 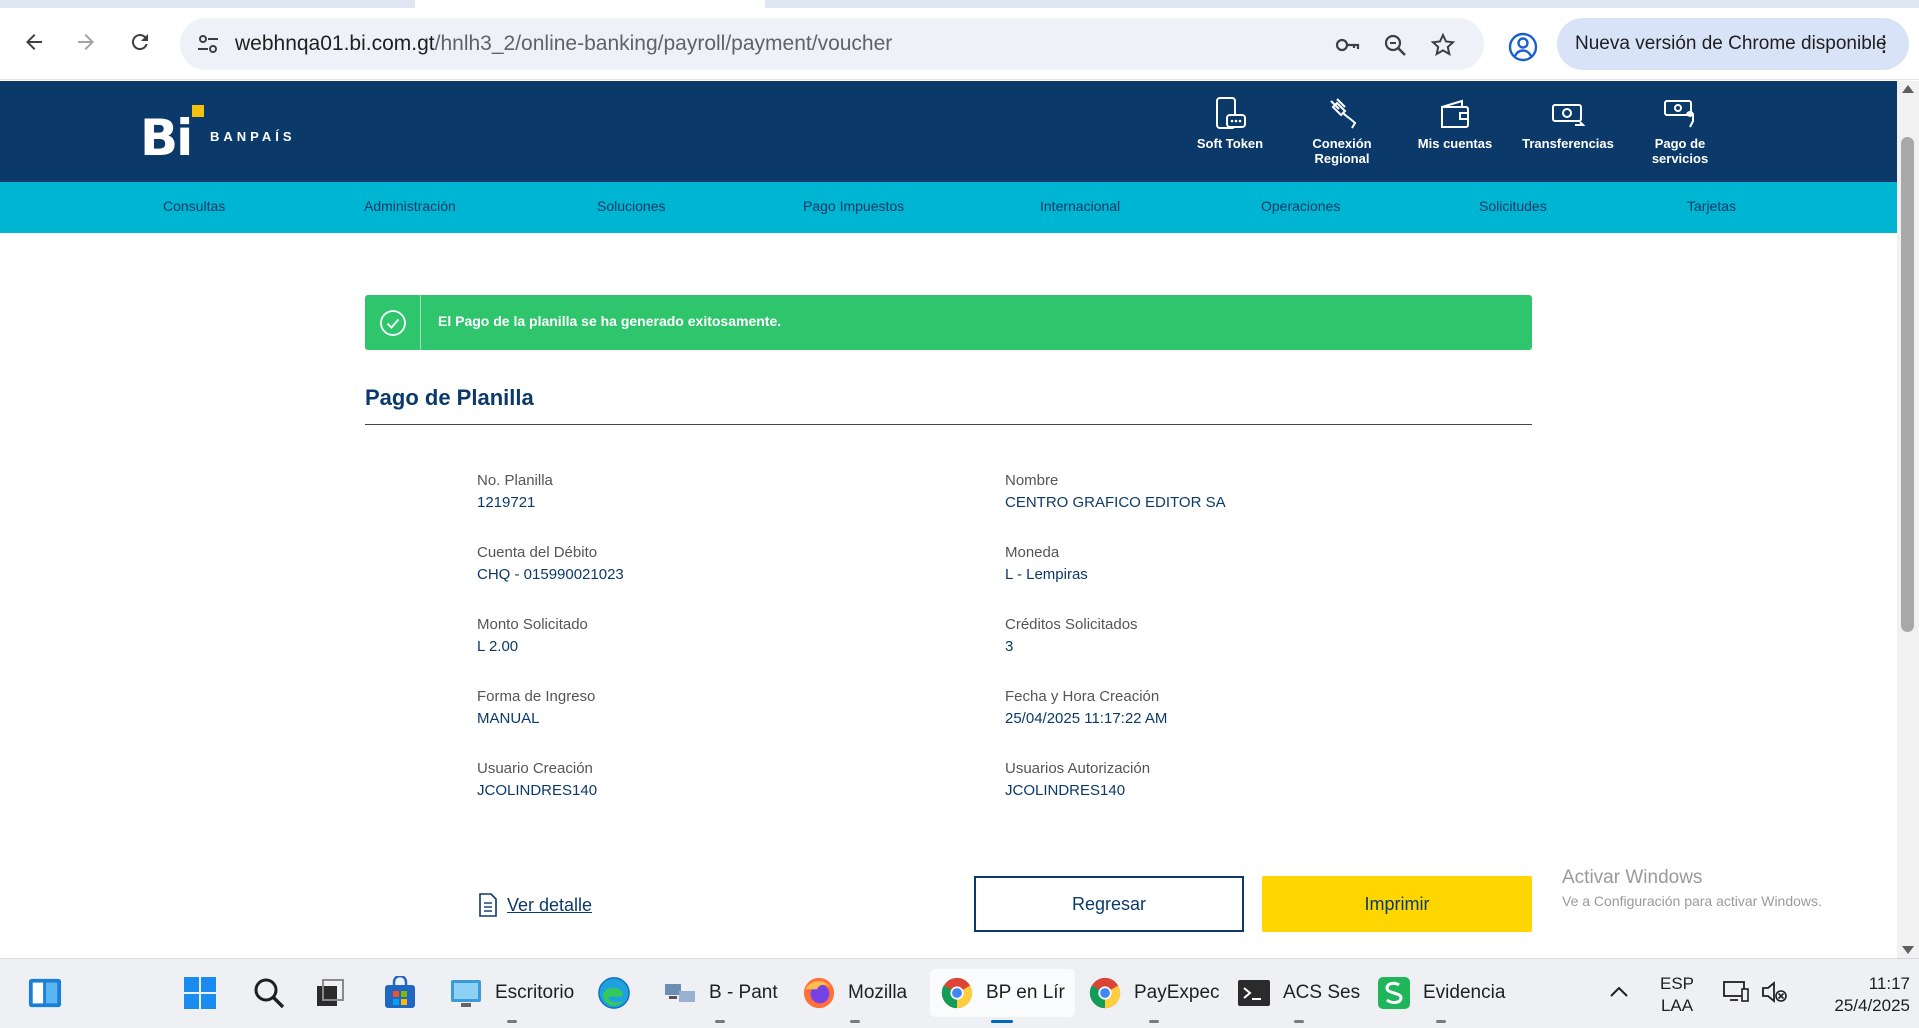 I want to click on header-pago-servicios: Pago de servicios, so click(x=1680, y=135).